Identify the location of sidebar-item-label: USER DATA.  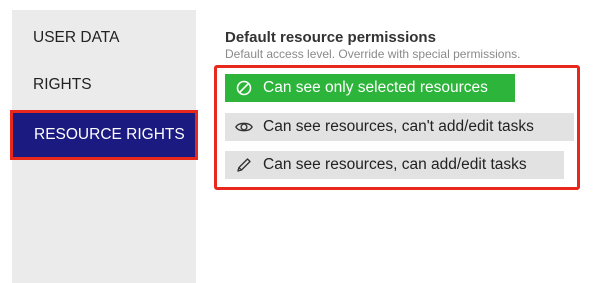
(76, 37).